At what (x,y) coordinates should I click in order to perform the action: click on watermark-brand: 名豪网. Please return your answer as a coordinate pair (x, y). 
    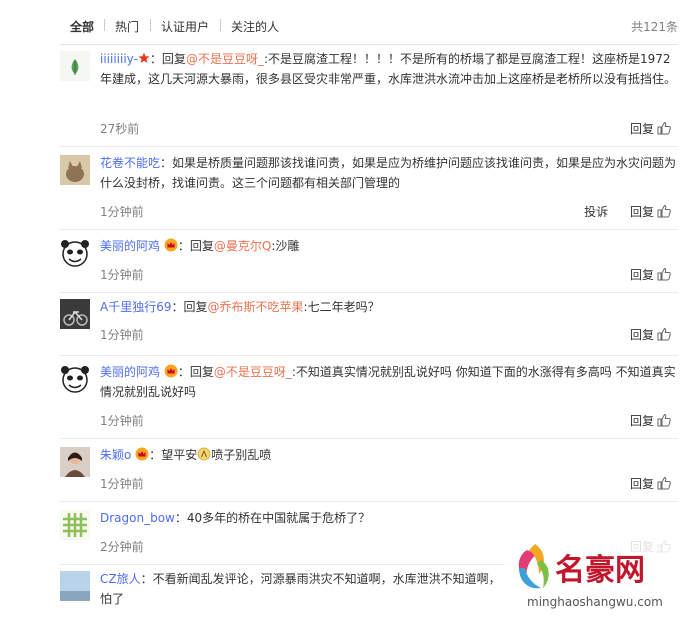
    Looking at the image, I should click on (600, 570).